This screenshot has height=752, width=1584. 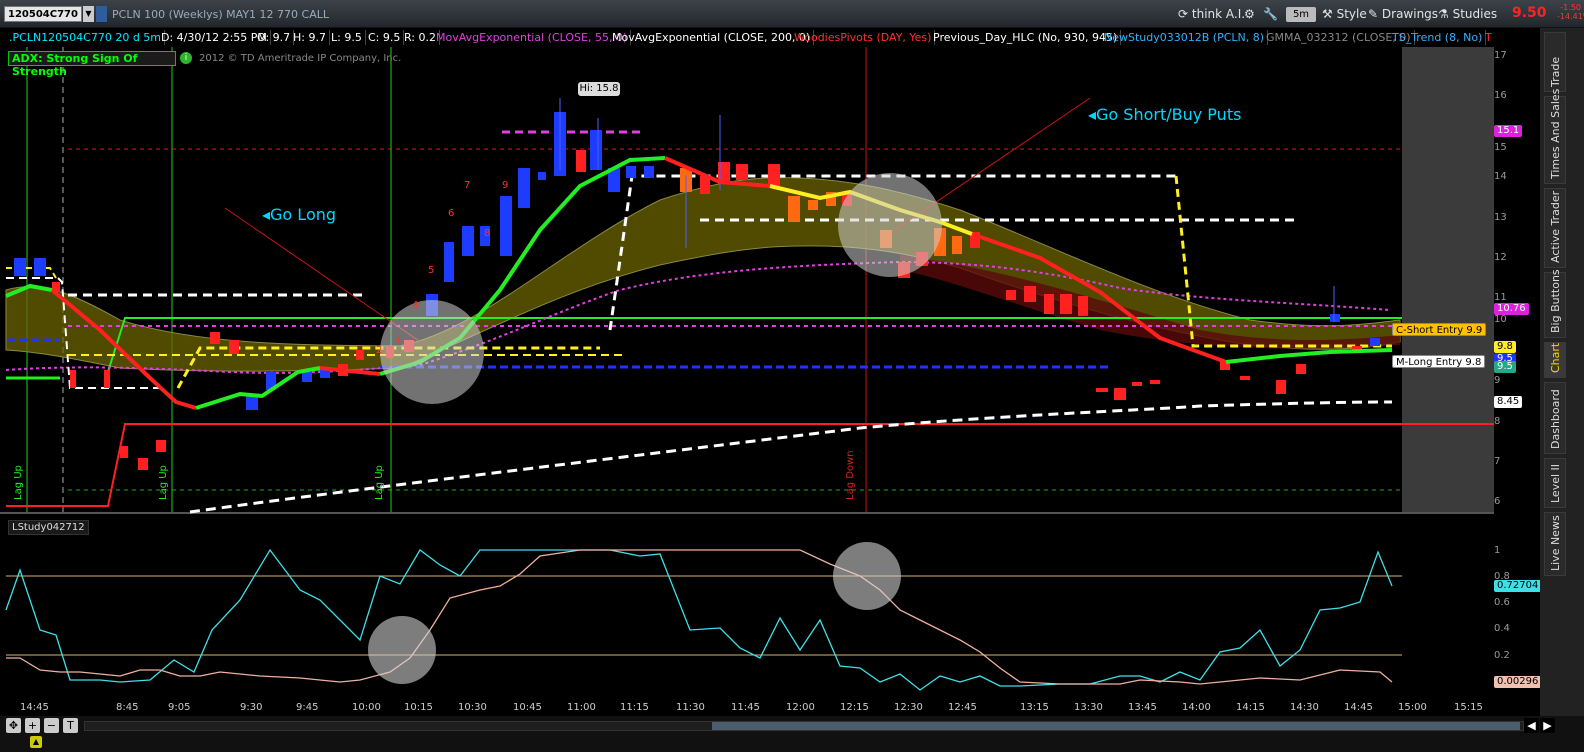 What do you see at coordinates (1088, 707) in the screenshot?
I see `time-tick: 13:30` at bounding box center [1088, 707].